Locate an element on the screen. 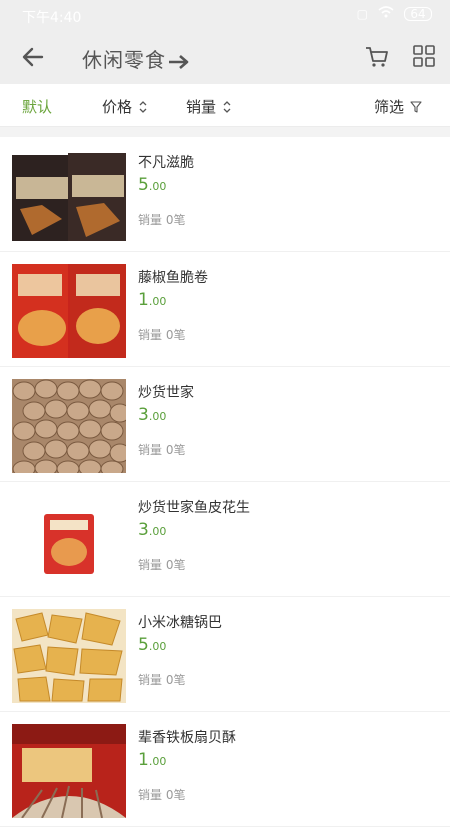  status-icons: ▢ 64 is located at coordinates (394, 13).